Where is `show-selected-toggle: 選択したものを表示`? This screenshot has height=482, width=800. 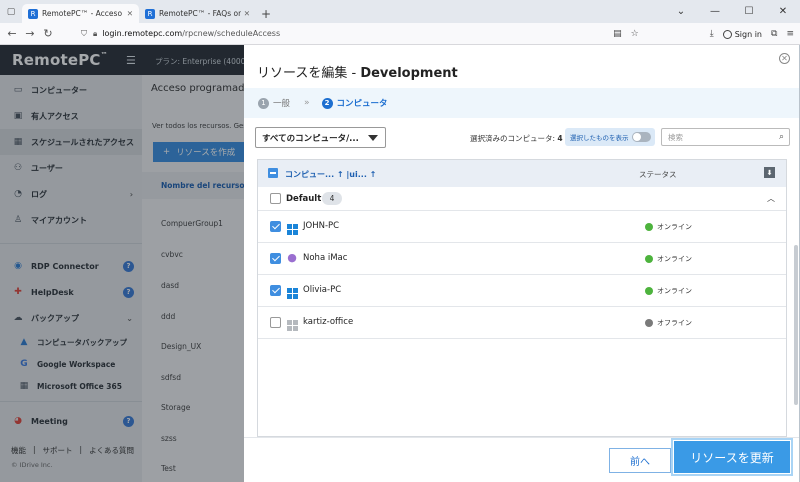
show-selected-toggle: 選択したものを表示 is located at coordinates (610, 137).